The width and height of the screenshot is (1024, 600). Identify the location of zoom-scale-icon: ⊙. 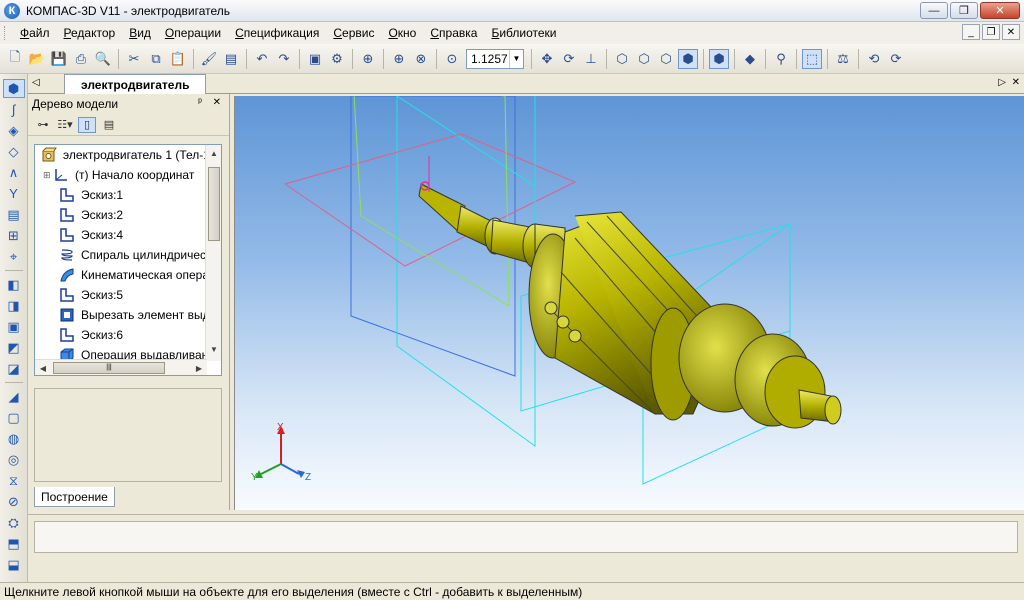
(452, 59).